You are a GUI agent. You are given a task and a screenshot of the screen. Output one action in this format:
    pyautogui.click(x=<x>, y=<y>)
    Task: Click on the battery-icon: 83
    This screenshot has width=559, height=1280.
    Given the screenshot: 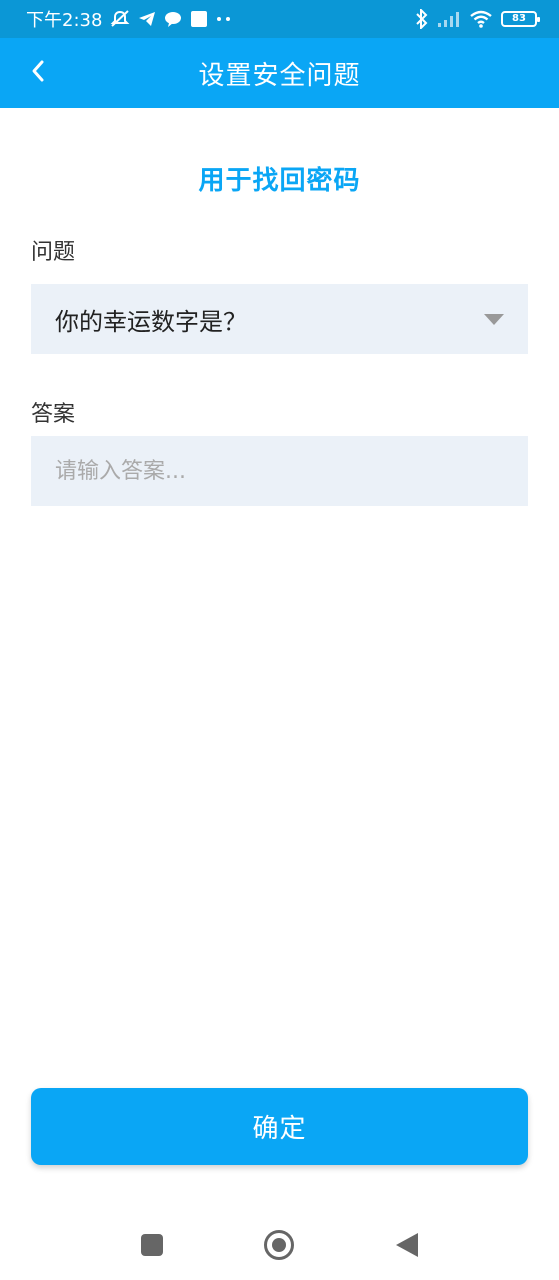 What is the action you would take?
    pyautogui.click(x=520, y=19)
    